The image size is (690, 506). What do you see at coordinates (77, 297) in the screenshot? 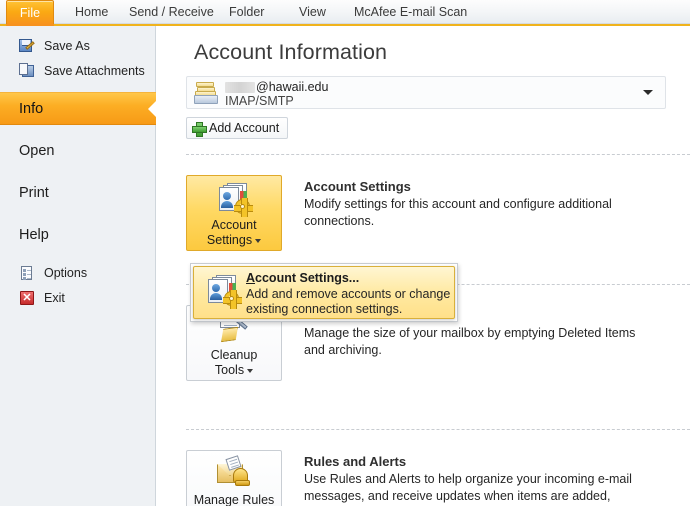
I see `sidebar-item-exit: ✕ Exit` at bounding box center [77, 297].